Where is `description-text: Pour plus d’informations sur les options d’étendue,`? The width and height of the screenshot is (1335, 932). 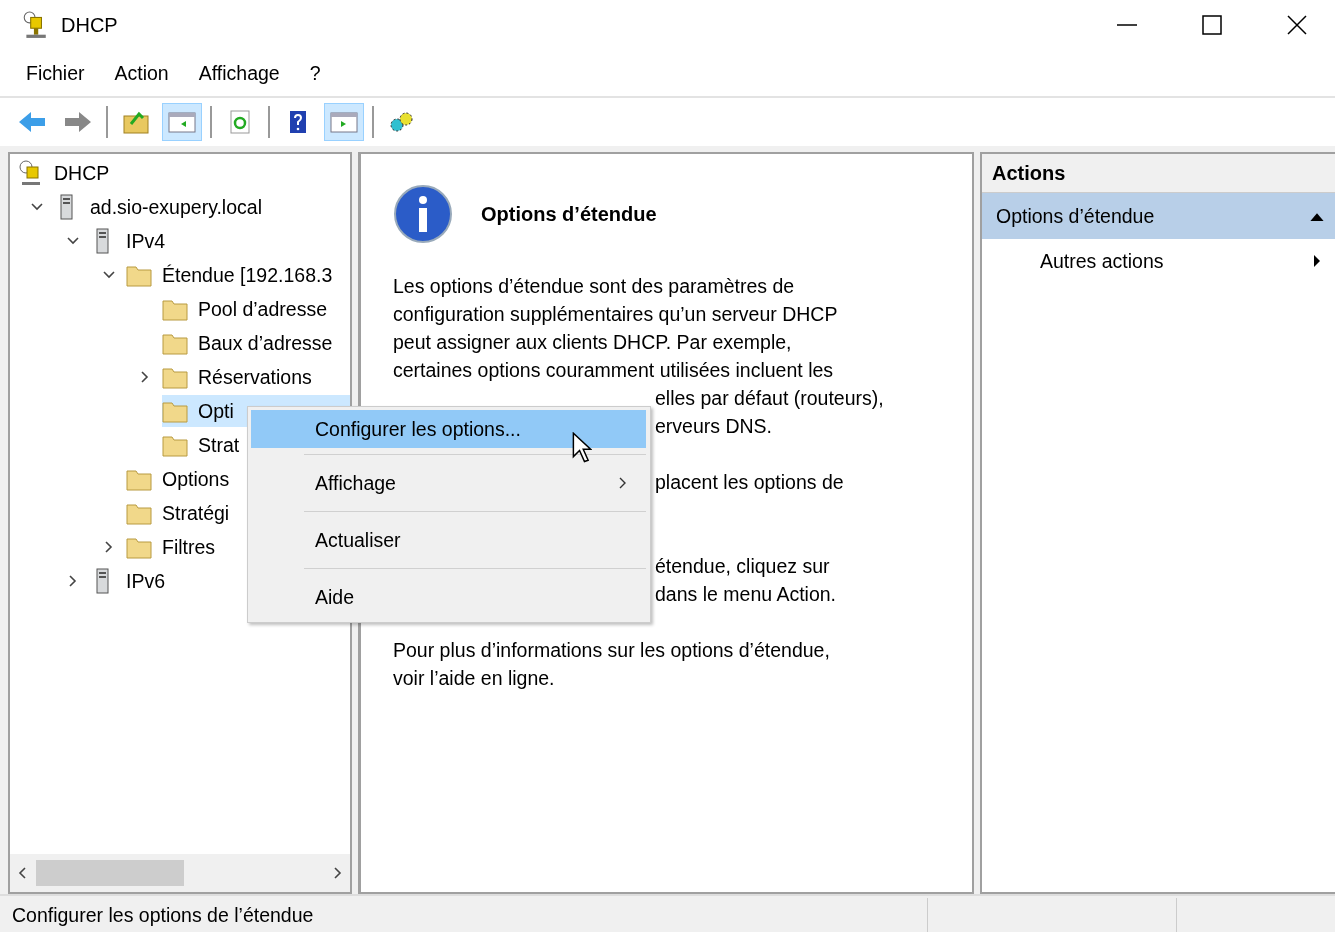
description-text: Pour plus d’informations sur les options d’étendue, is located at coordinates (612, 650).